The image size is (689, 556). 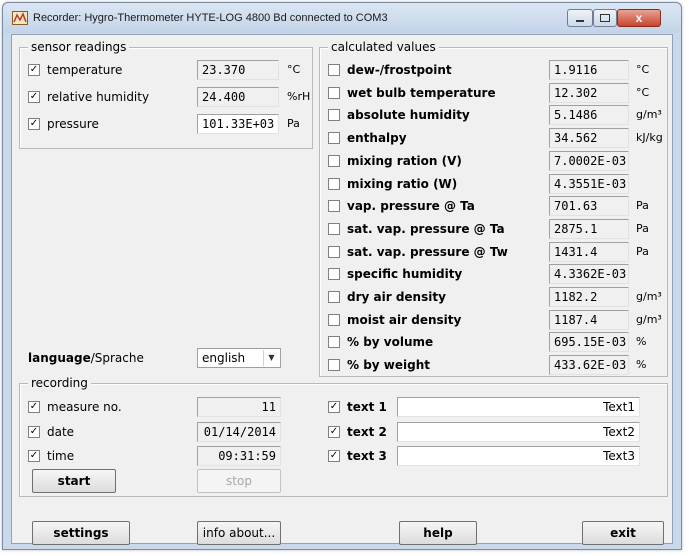 I want to click on calc-value: 701.63, so click(x=589, y=206).